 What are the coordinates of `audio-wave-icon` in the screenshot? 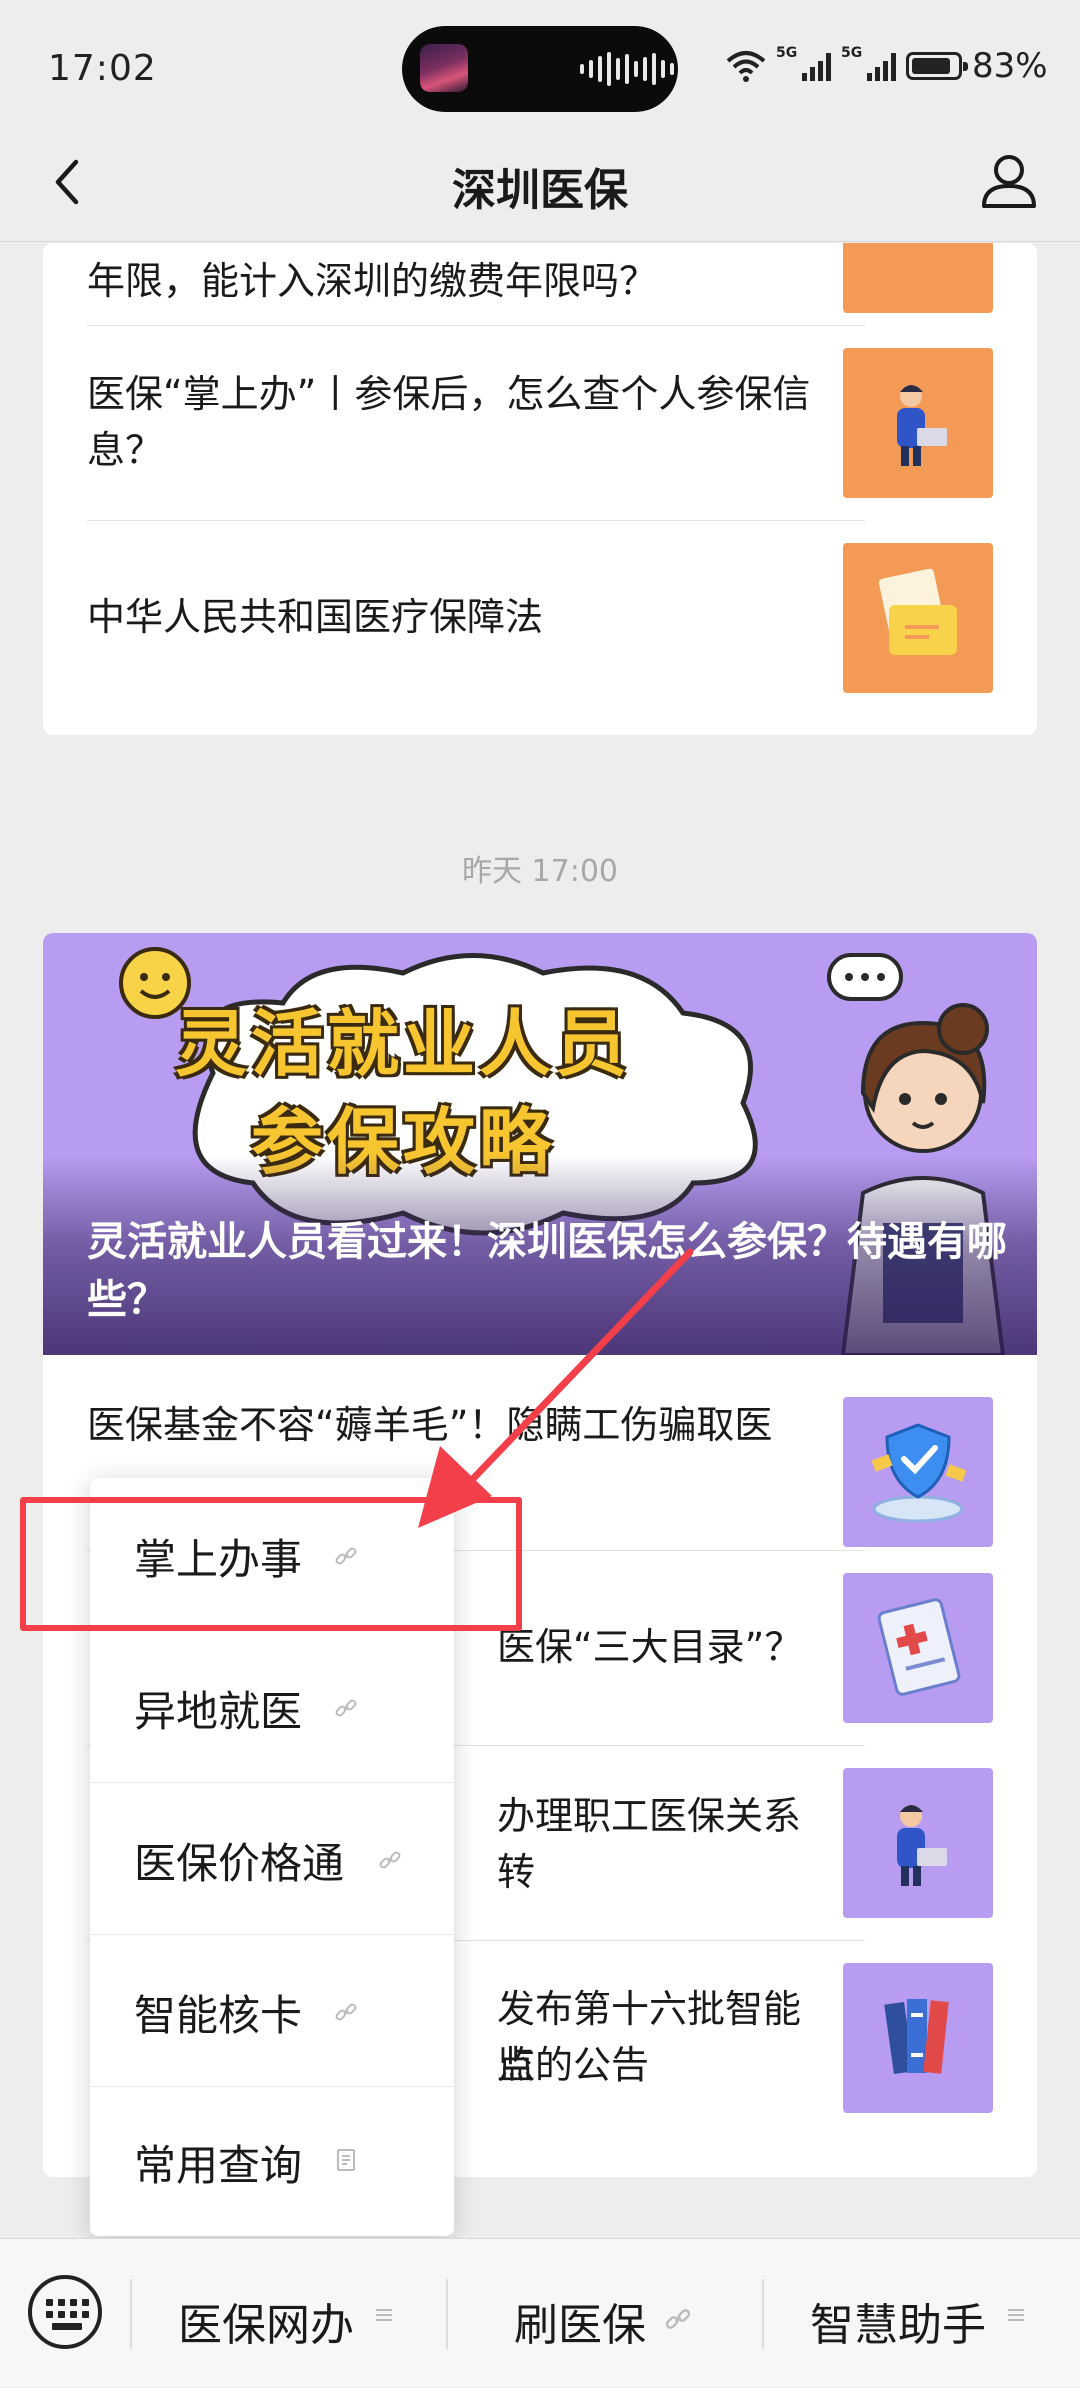 It's located at (627, 69).